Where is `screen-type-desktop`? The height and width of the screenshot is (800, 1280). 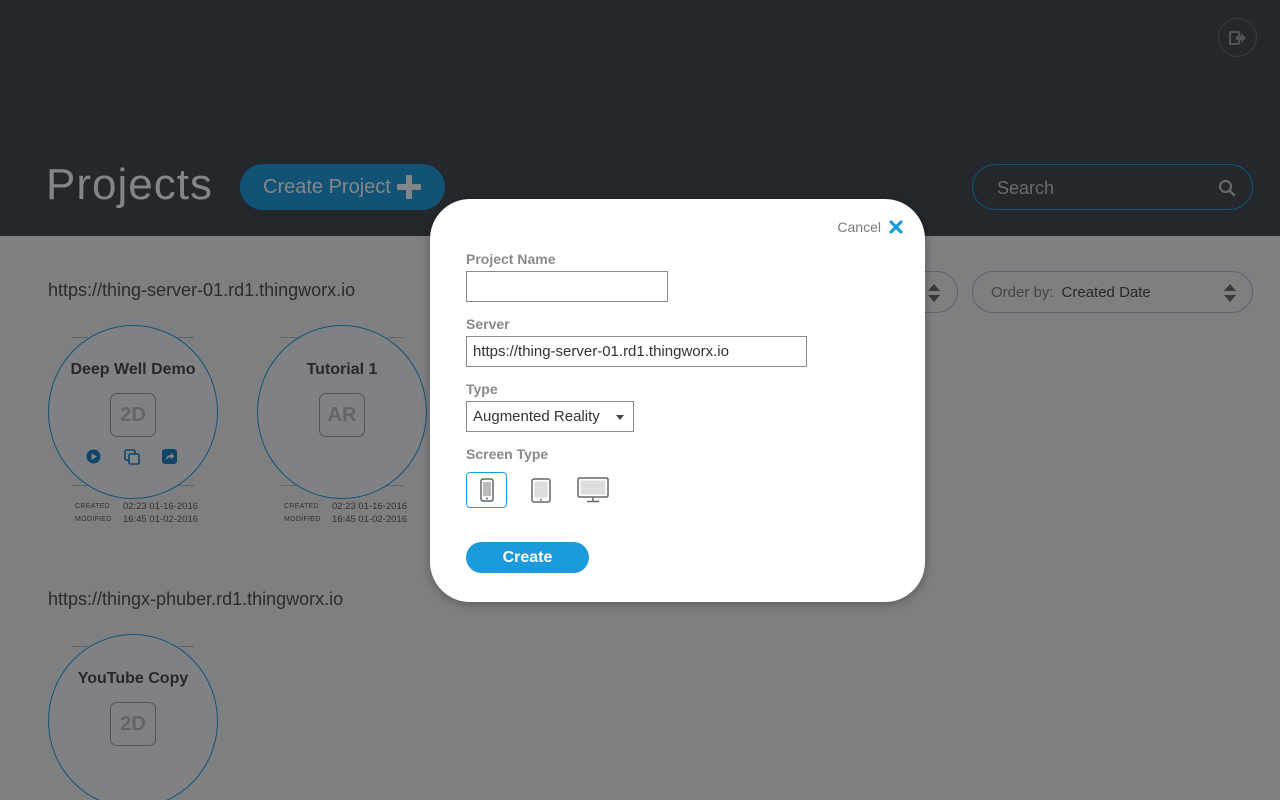 screen-type-desktop is located at coordinates (593, 490).